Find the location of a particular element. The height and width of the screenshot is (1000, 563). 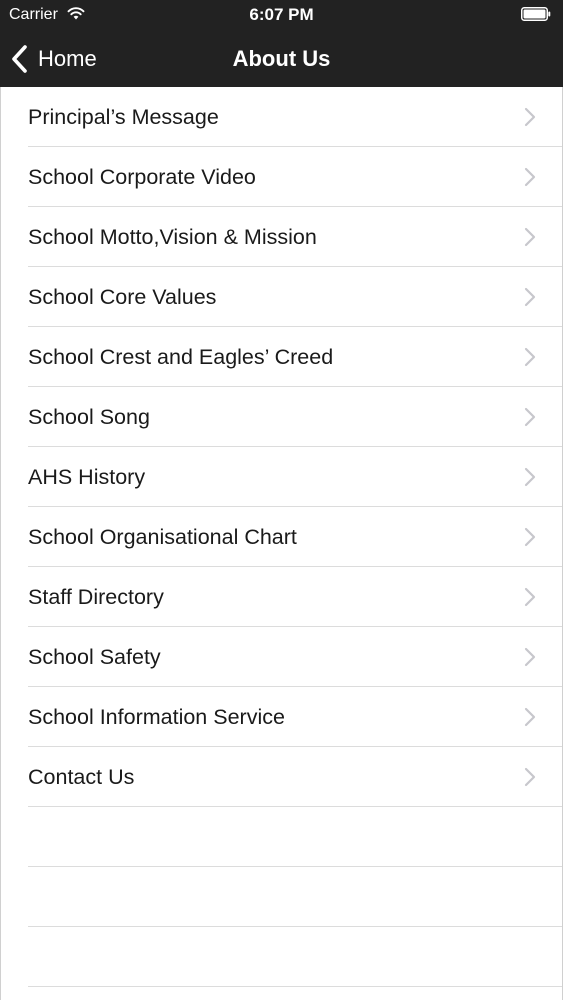

list-item-ahs-history: AHS History is located at coordinates (281, 477).